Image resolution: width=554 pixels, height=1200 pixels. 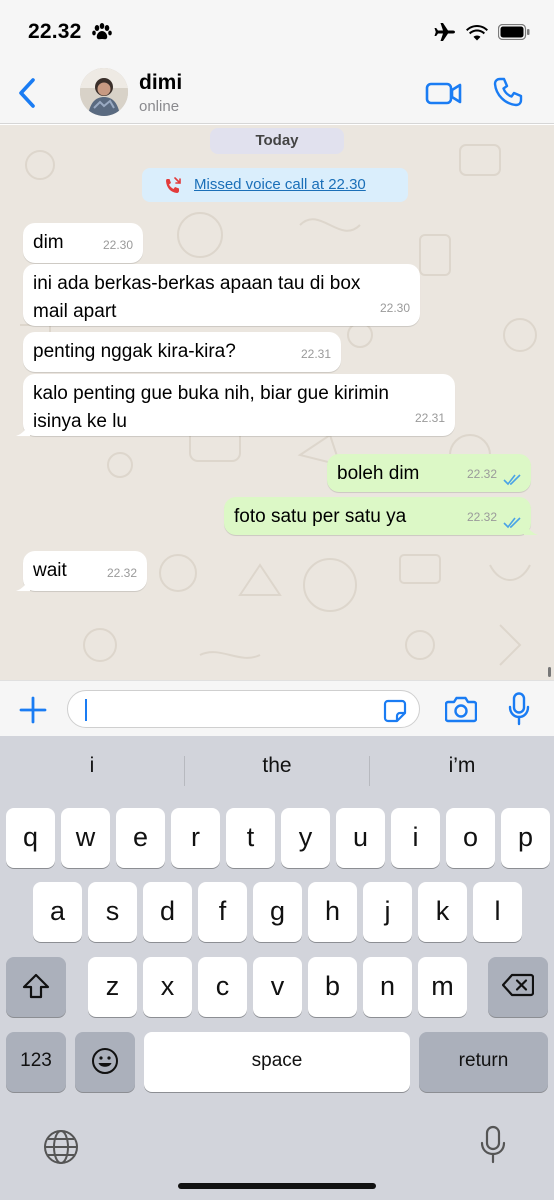 I want to click on key-i: i, so click(x=415, y=838).